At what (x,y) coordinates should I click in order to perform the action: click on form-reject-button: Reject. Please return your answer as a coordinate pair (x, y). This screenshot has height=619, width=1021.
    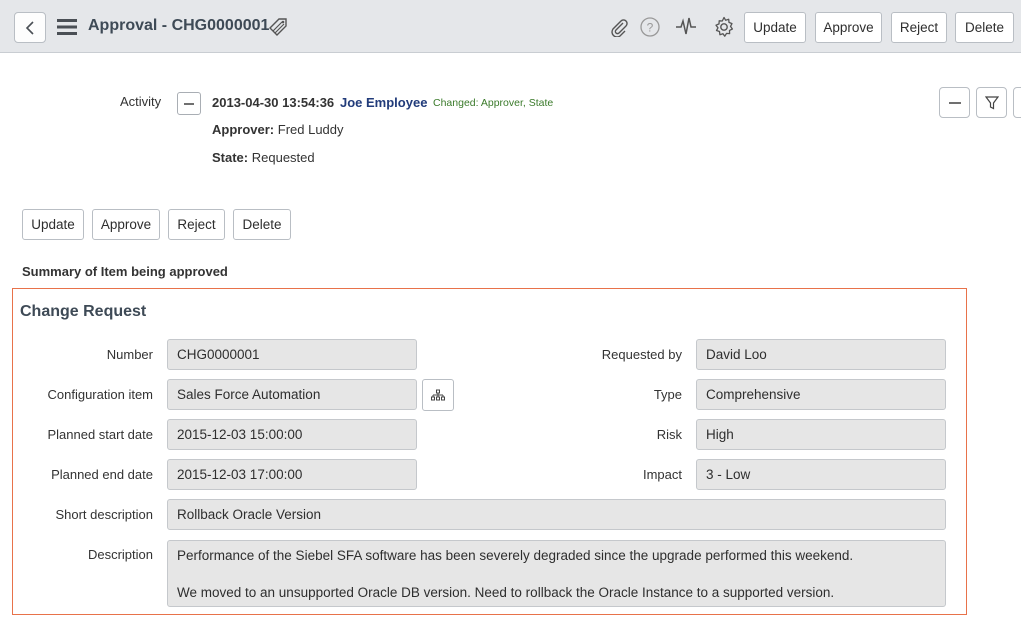
    Looking at the image, I should click on (196, 224).